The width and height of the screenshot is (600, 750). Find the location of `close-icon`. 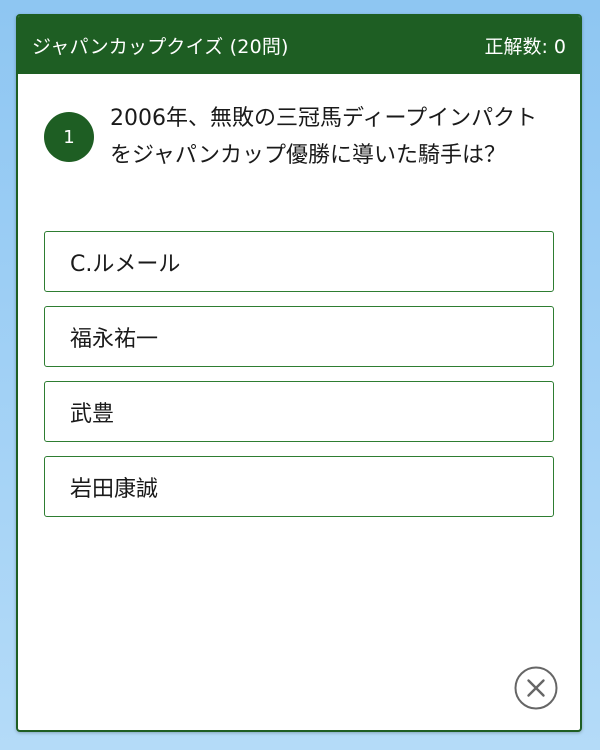

close-icon is located at coordinates (536, 688).